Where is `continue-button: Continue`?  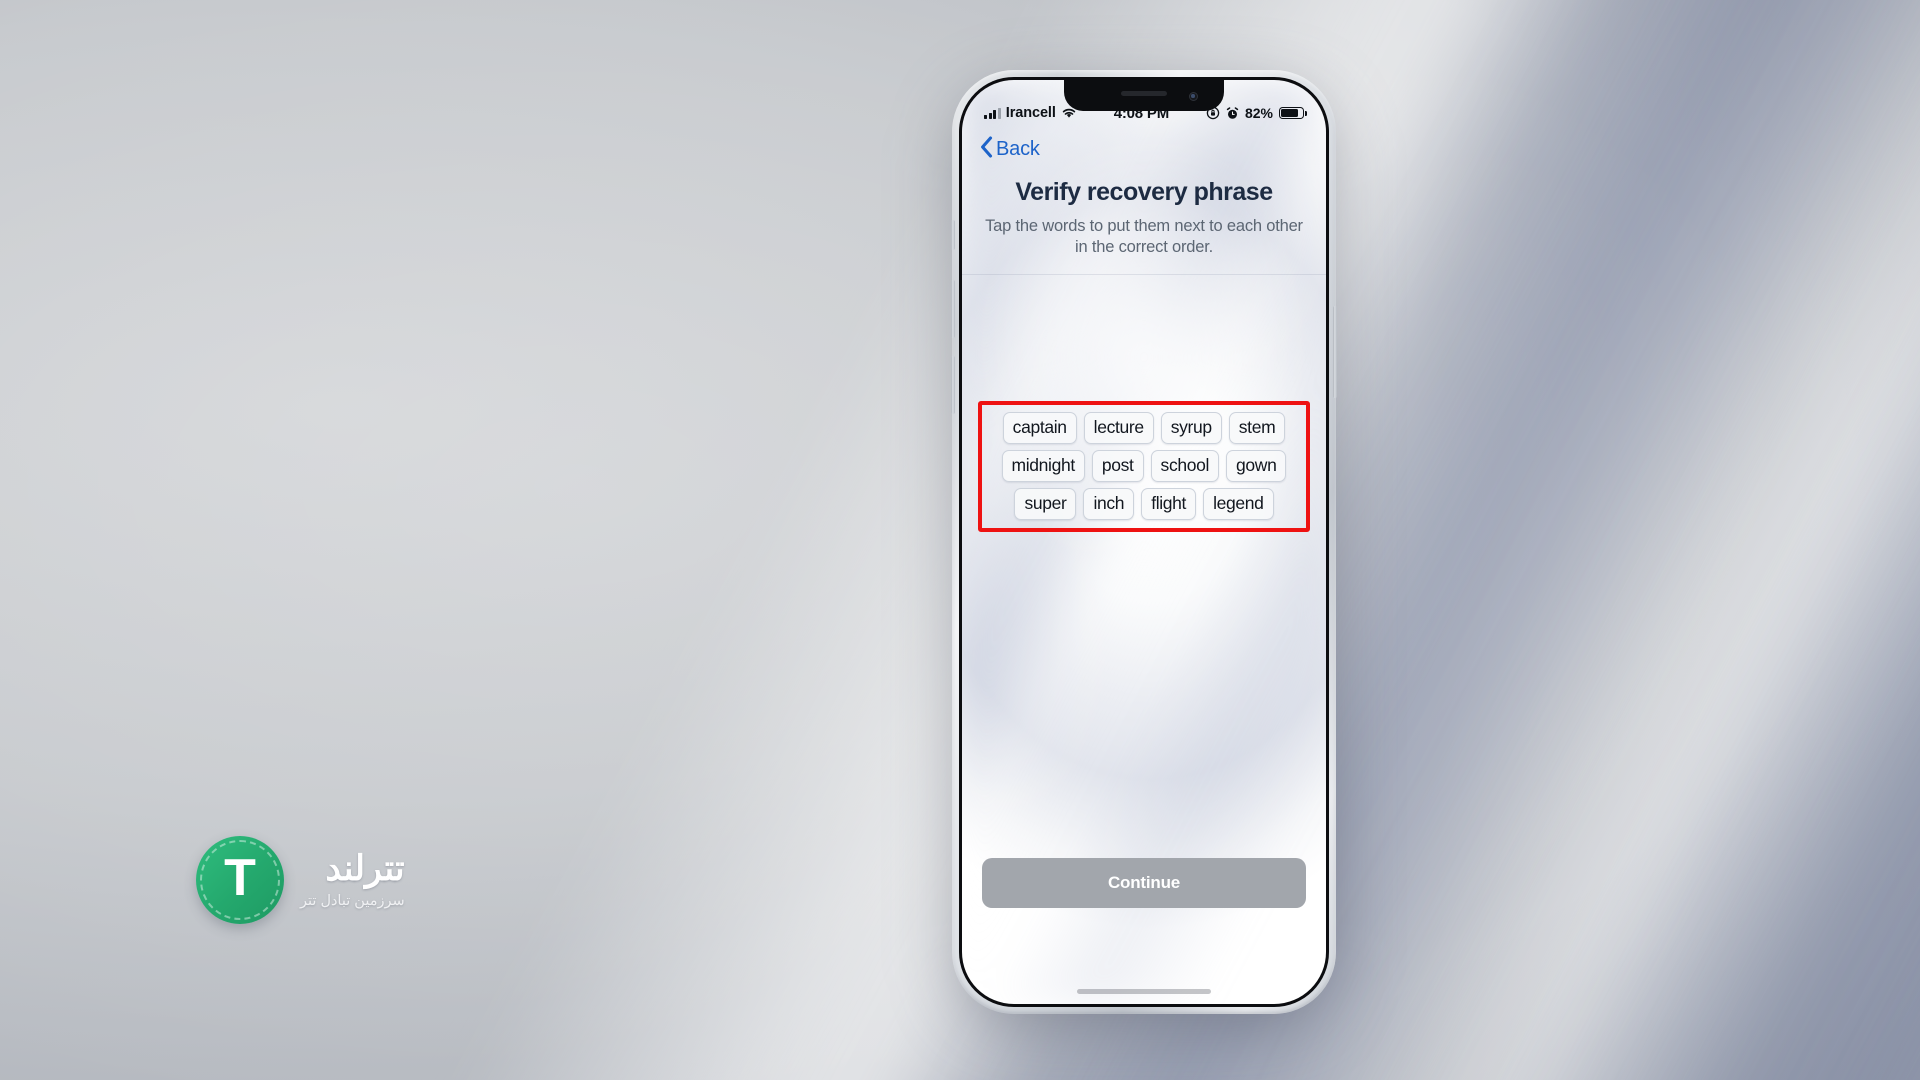 continue-button: Continue is located at coordinates (1144, 883).